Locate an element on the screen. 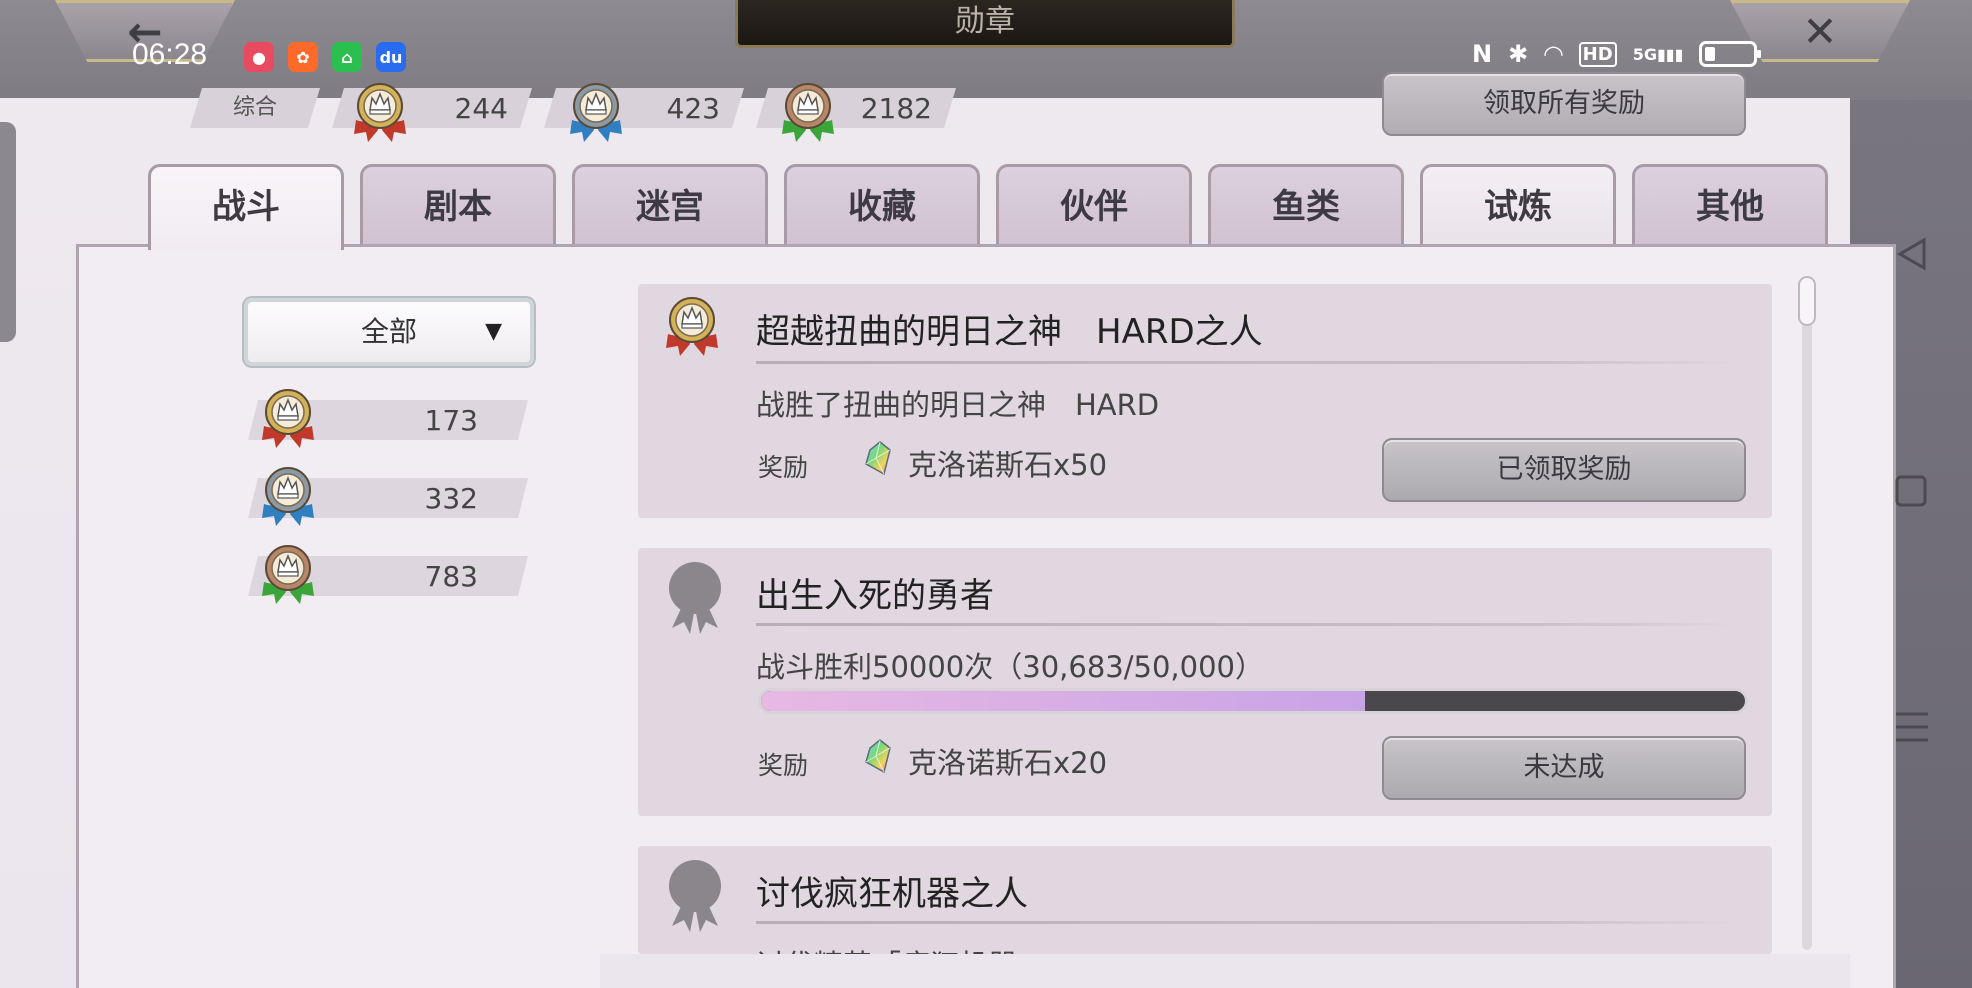 The width and height of the screenshot is (1972, 988). achievement-description: 战胜了扭曲的明日之神 HARD is located at coordinates (958, 405).